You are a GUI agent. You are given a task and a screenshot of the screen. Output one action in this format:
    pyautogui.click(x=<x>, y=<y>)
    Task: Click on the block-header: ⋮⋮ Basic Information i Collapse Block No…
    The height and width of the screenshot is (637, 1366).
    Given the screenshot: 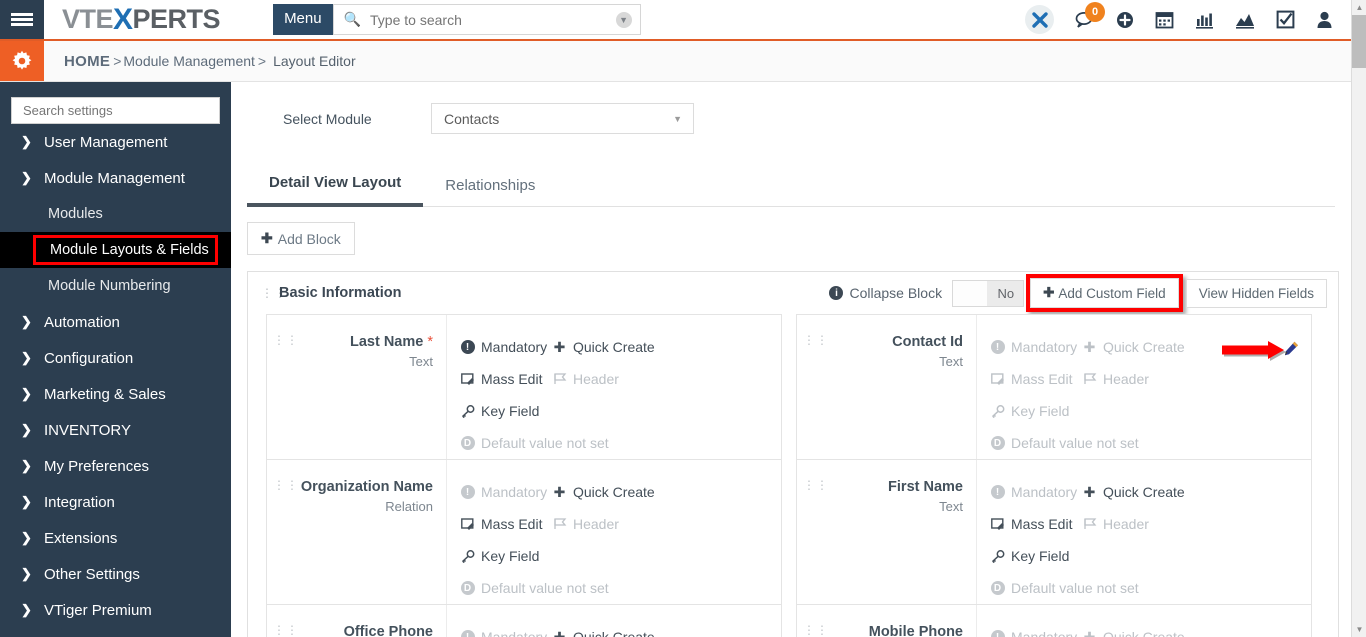 What is the action you would take?
    pyautogui.click(x=793, y=293)
    